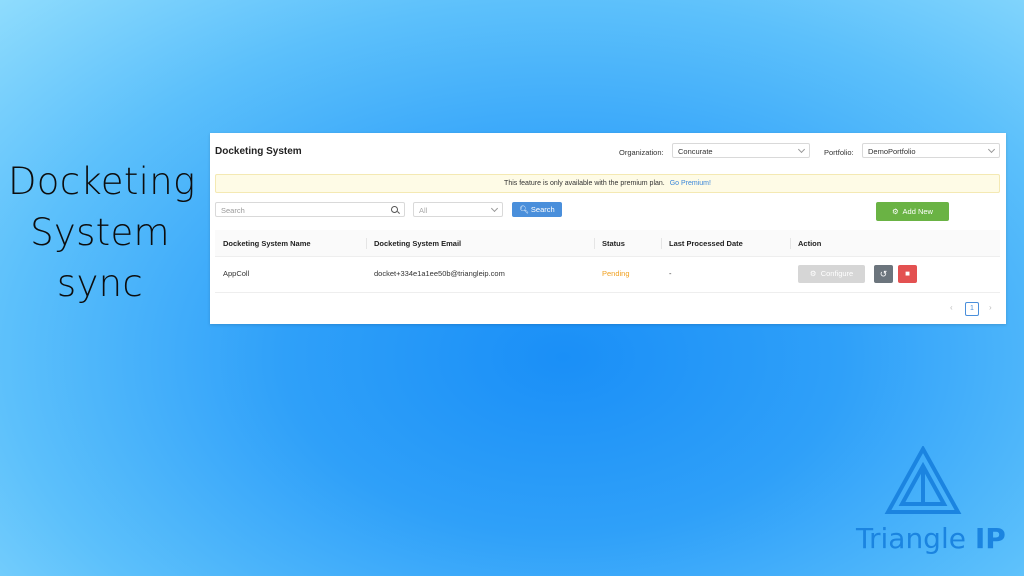 This screenshot has height=576, width=1024. I want to click on slide-title-line-3: sync, so click(100, 283).